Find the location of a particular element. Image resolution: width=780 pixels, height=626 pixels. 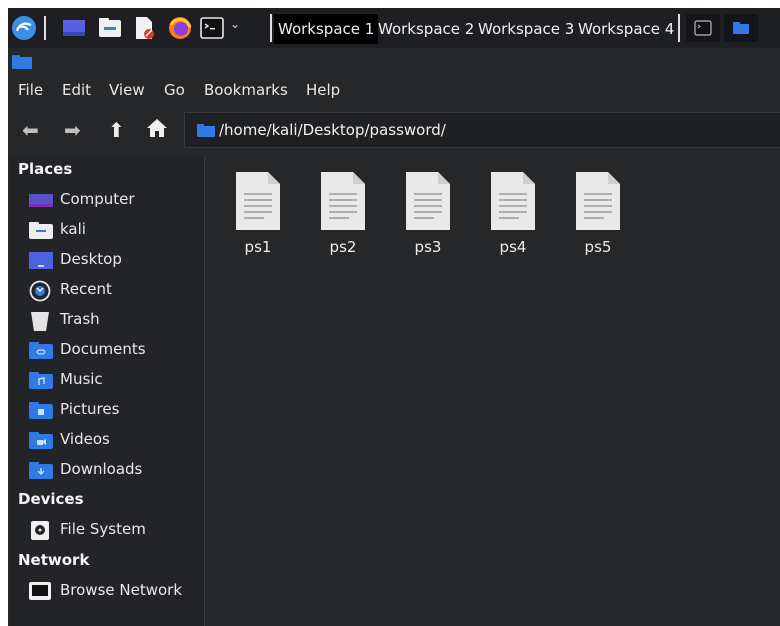

sidebar-item-label: kali is located at coordinates (73, 229).